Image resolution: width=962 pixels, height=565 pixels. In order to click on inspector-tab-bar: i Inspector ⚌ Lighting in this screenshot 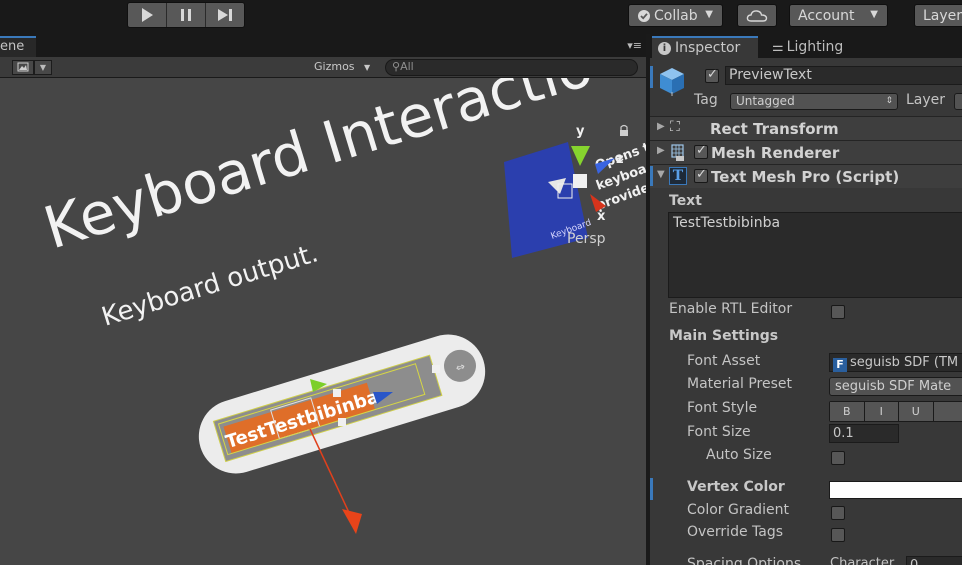, I will do `click(806, 46)`.